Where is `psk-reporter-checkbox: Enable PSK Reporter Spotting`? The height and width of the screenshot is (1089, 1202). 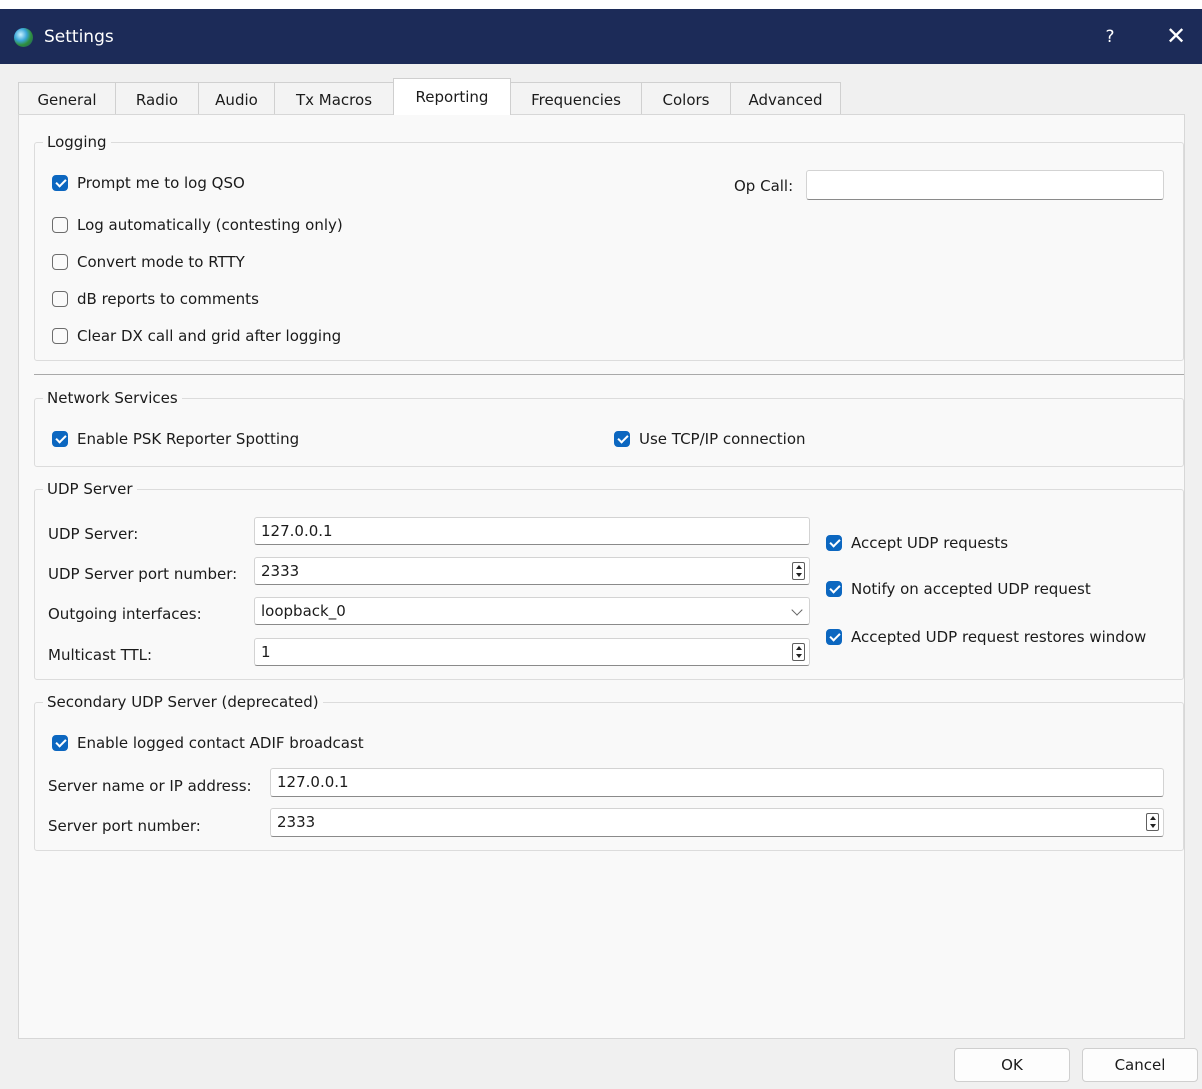 psk-reporter-checkbox: Enable PSK Reporter Spotting is located at coordinates (175, 439).